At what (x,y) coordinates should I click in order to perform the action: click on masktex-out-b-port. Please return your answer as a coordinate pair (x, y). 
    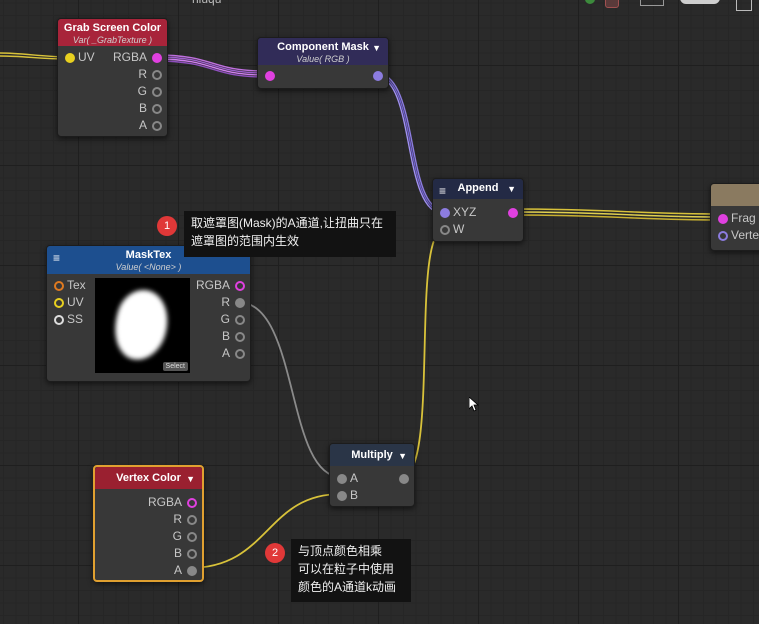
    Looking at the image, I should click on (240, 337).